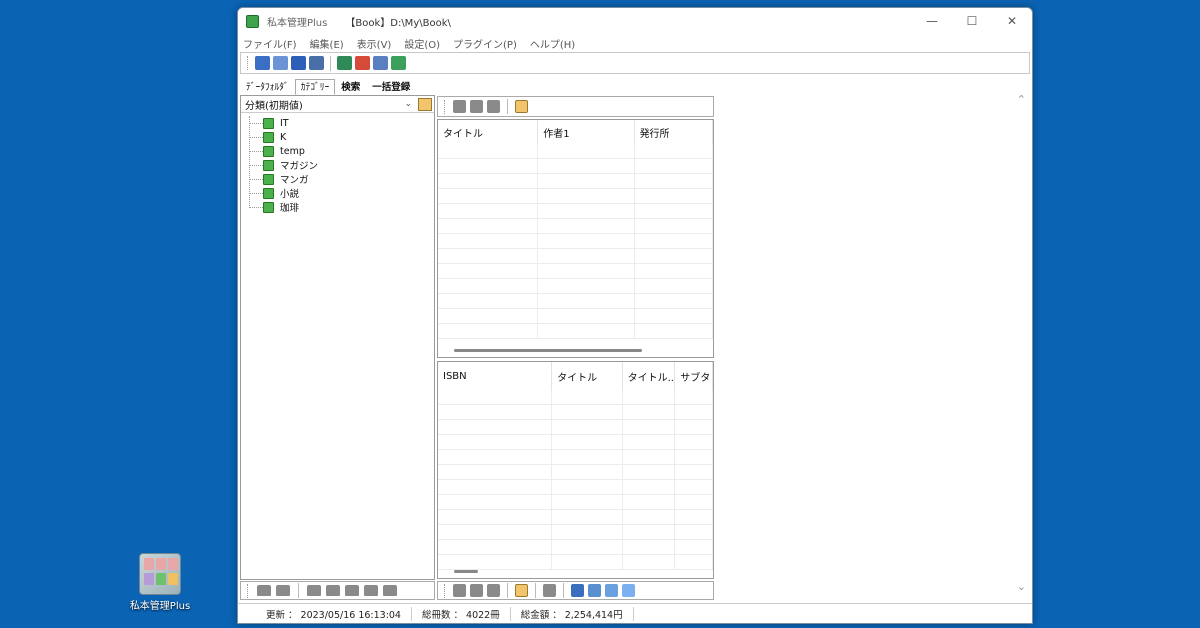 This screenshot has height=628, width=1200. Describe the element at coordinates (398, 63) in the screenshot. I see `refresh-icon` at that location.